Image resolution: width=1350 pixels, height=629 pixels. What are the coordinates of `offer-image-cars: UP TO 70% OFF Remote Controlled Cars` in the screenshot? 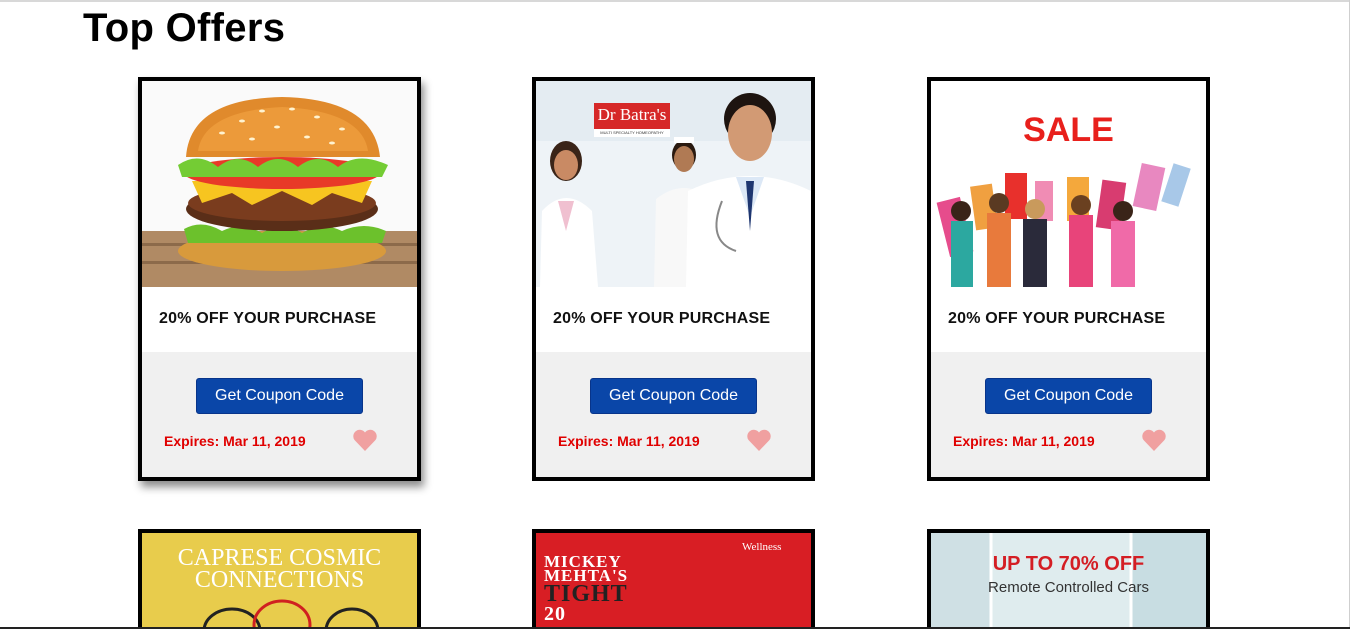 It's located at (1068, 581).